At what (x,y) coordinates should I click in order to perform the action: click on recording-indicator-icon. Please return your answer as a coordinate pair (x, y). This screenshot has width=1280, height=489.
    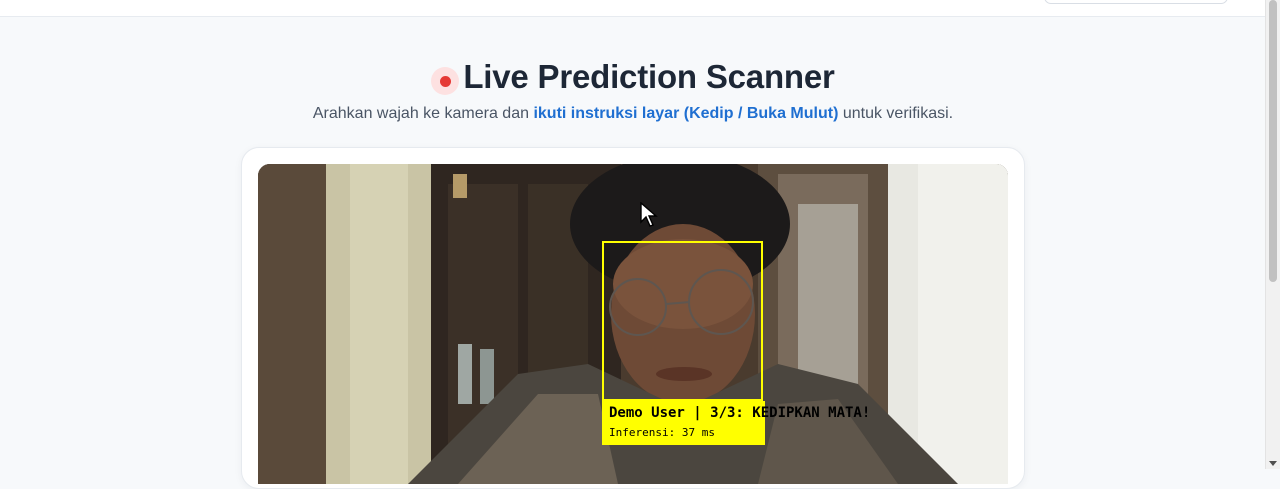
    Looking at the image, I should click on (445, 81).